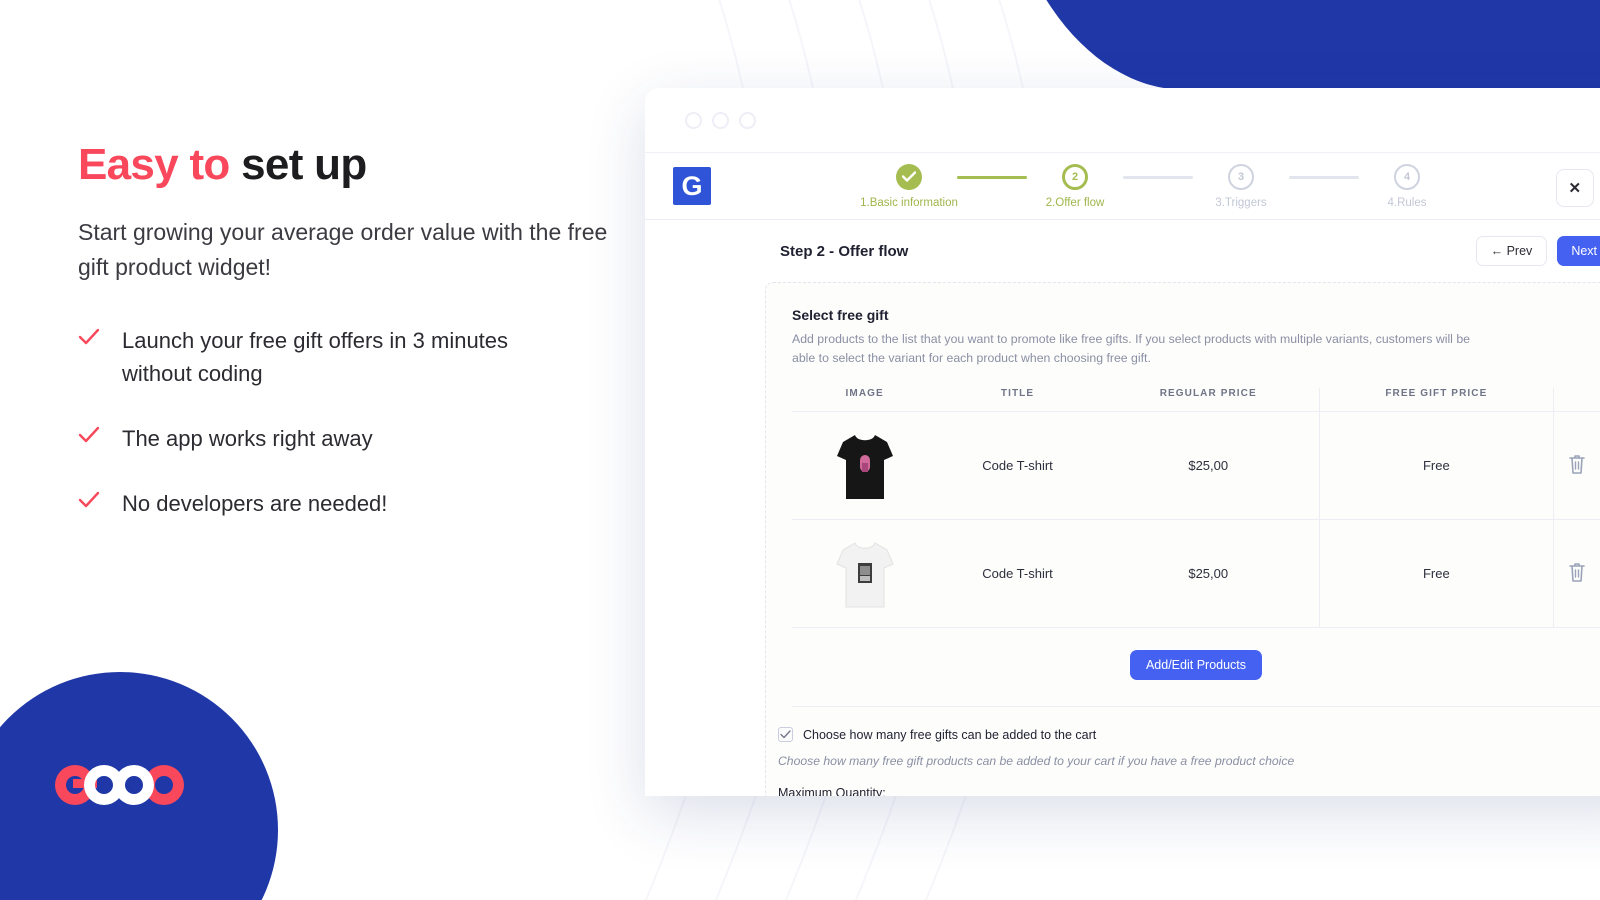  Describe the element at coordinates (1208, 400) in the screenshot. I see `column-header-regular-price: REGULAR PRICE` at that location.